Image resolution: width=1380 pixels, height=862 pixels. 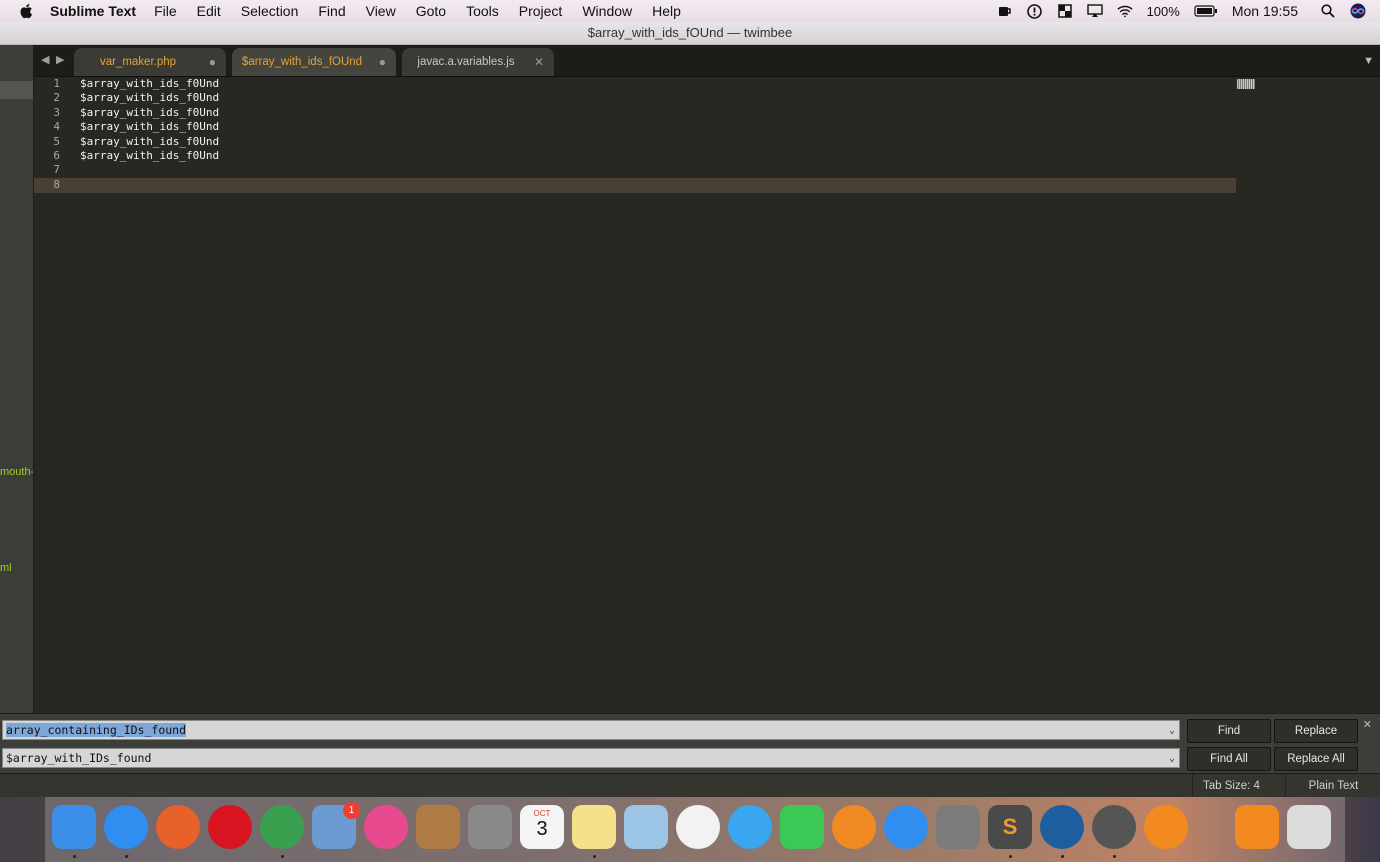 I want to click on ibooks-icon, so click(x=854, y=827).